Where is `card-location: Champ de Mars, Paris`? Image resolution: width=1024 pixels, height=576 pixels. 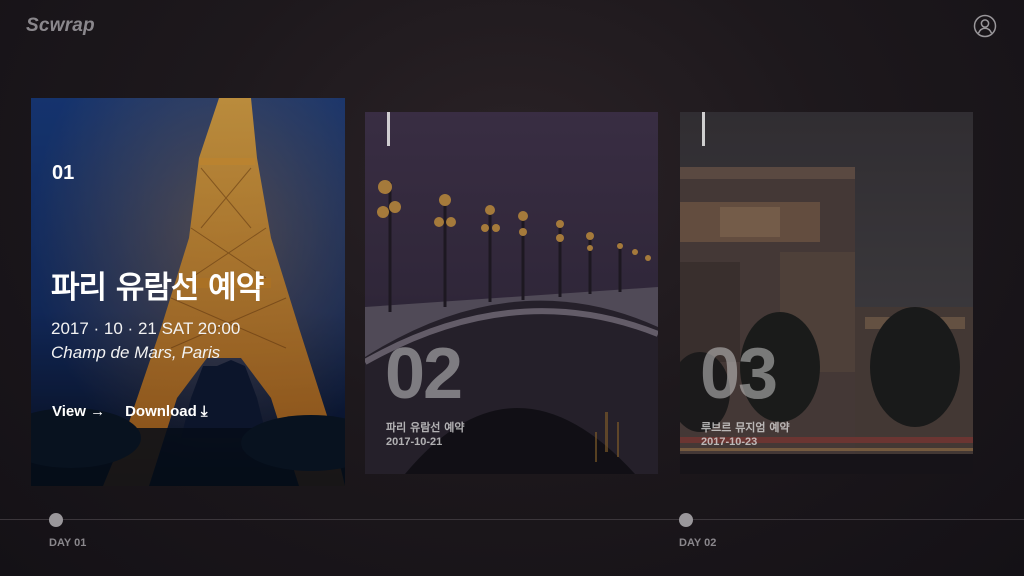 card-location: Champ de Mars, Paris is located at coordinates (136, 352).